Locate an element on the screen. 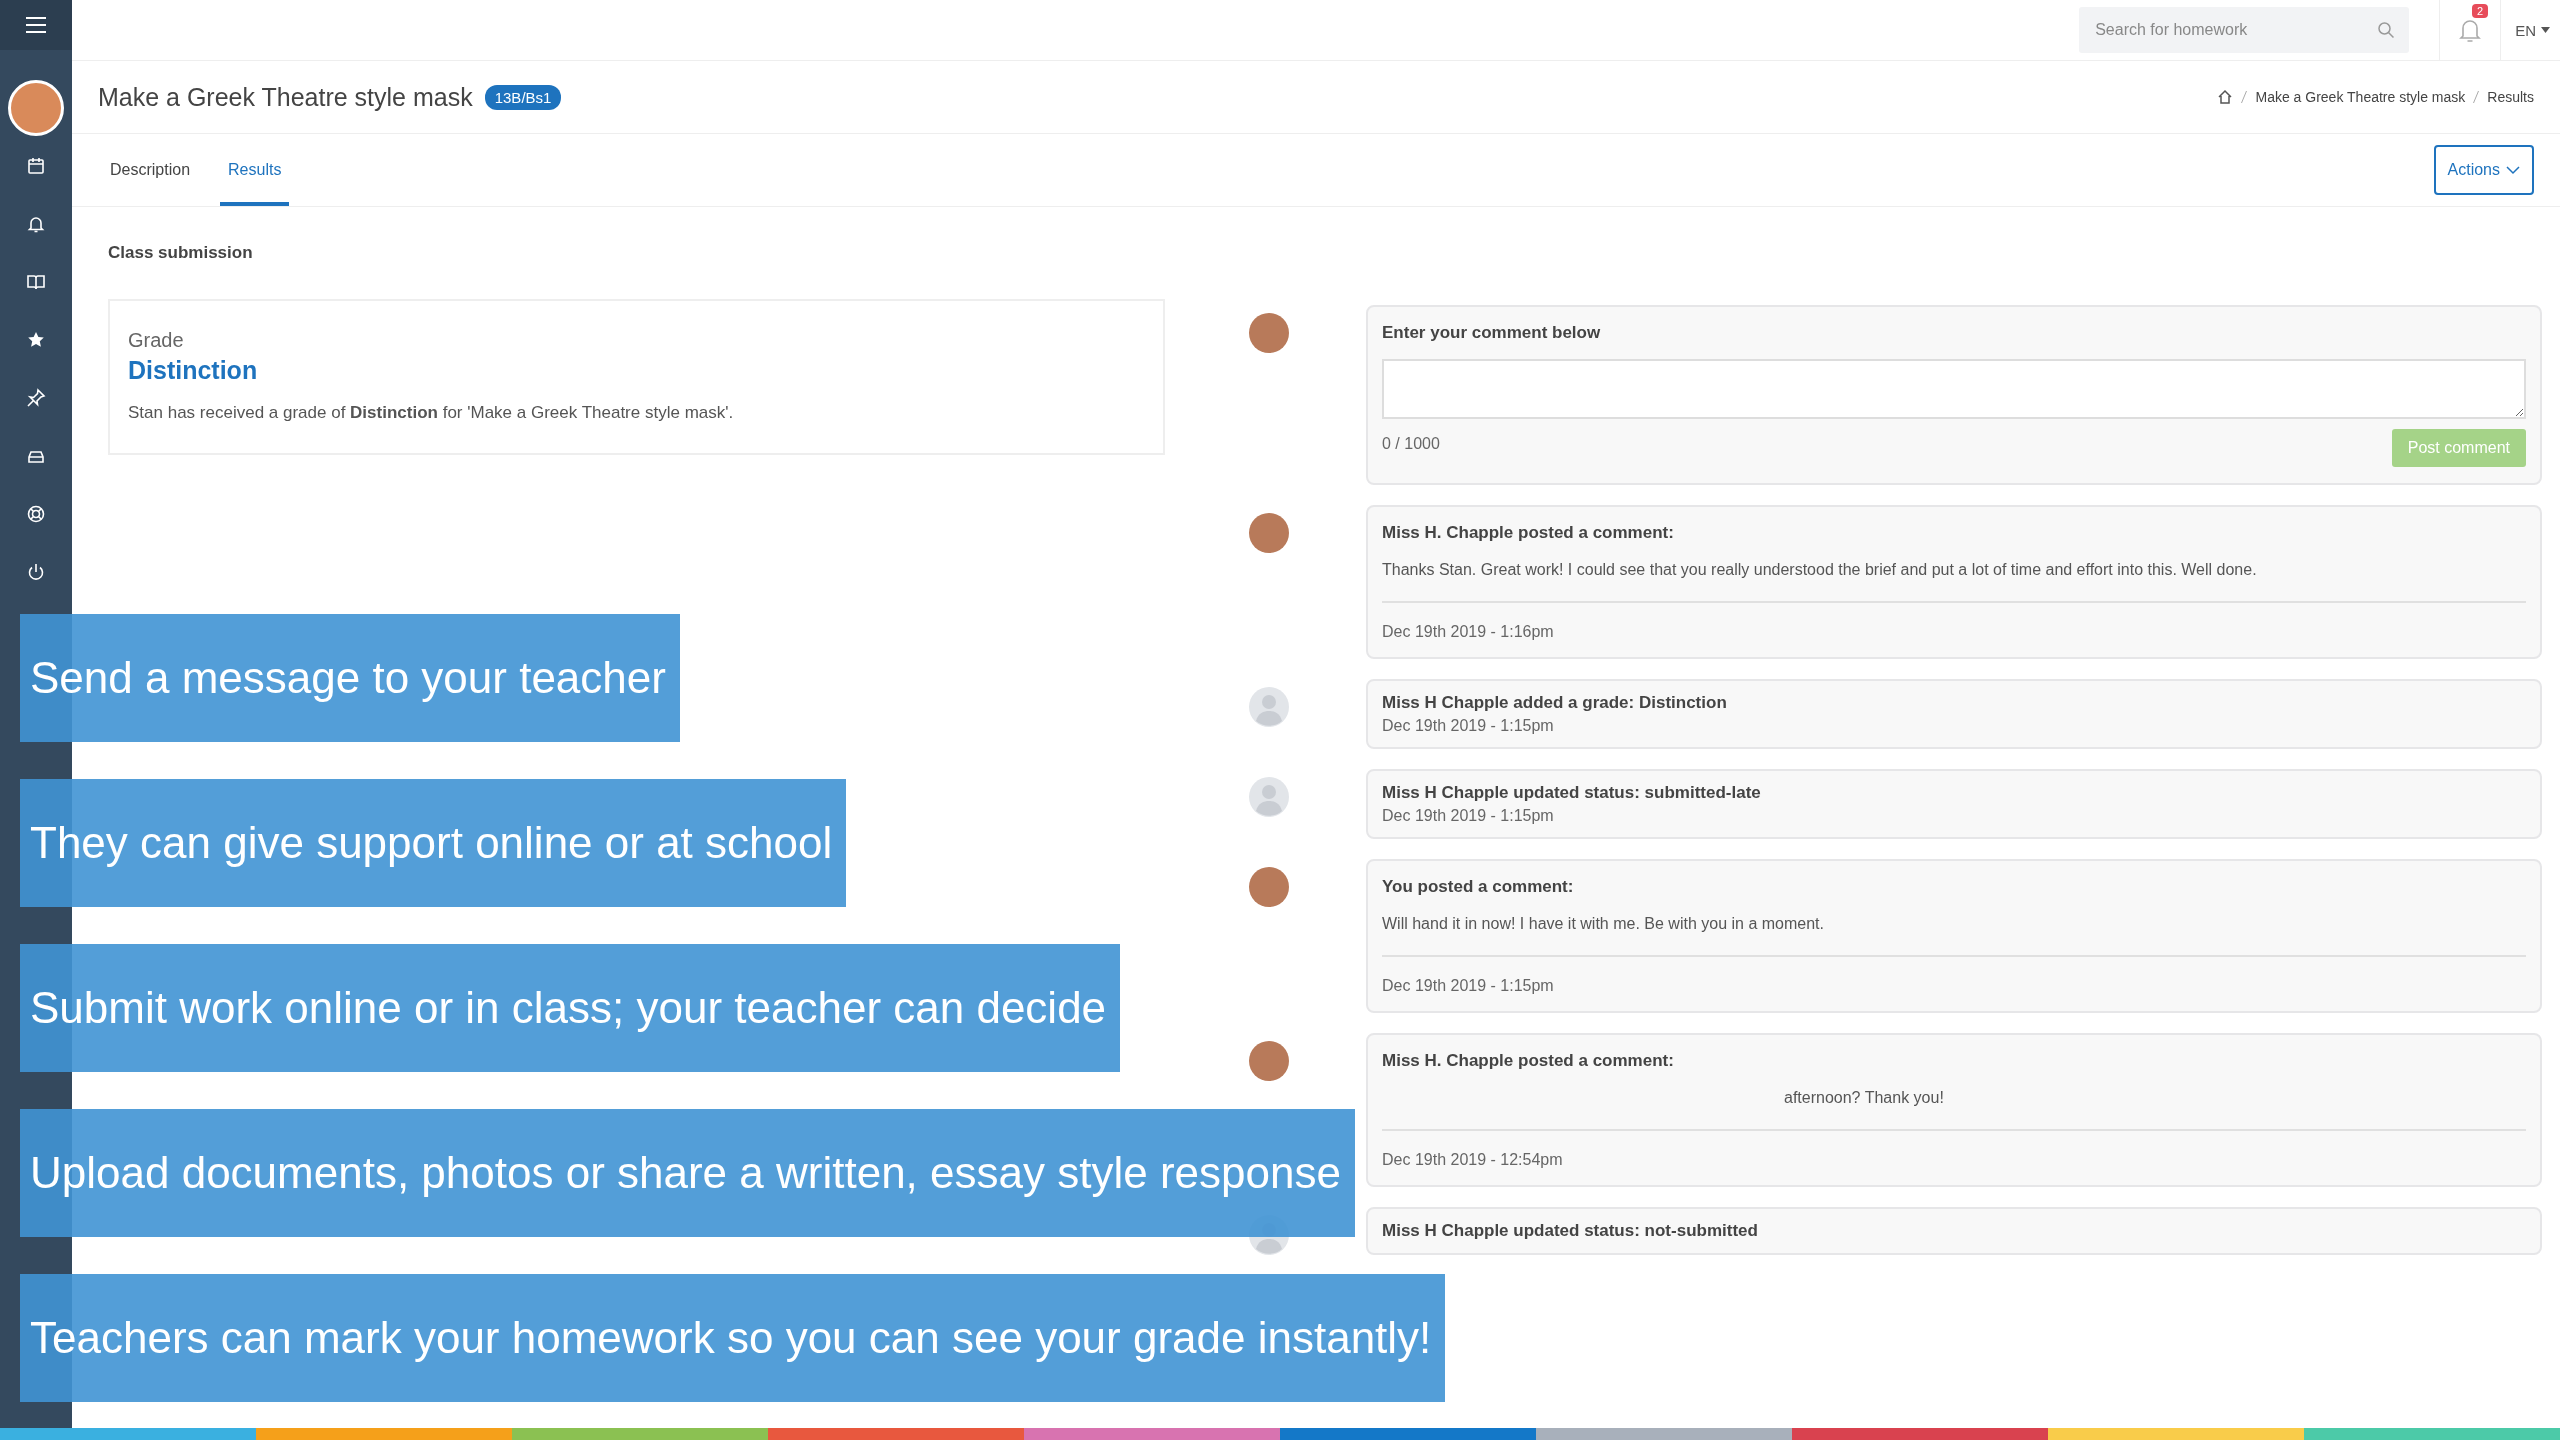 The image size is (2560, 1440). lifebuoy-icon is located at coordinates (36, 514).